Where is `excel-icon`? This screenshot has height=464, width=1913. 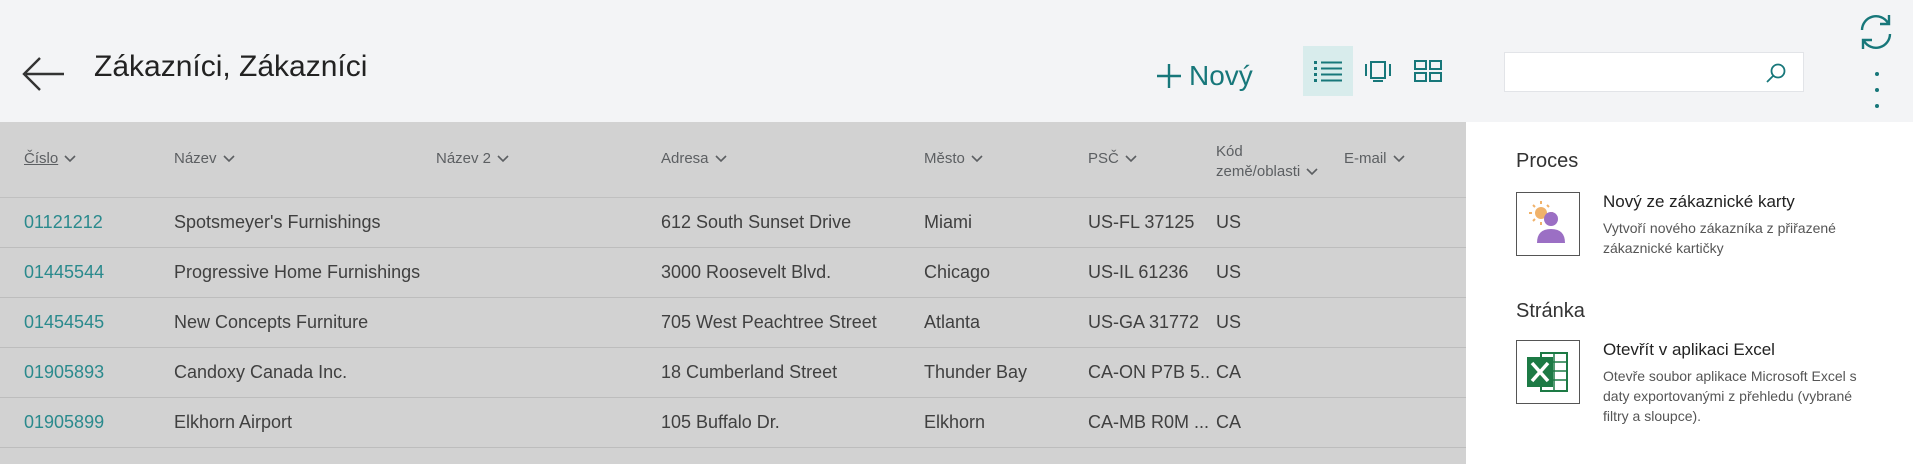
excel-icon is located at coordinates (1548, 372).